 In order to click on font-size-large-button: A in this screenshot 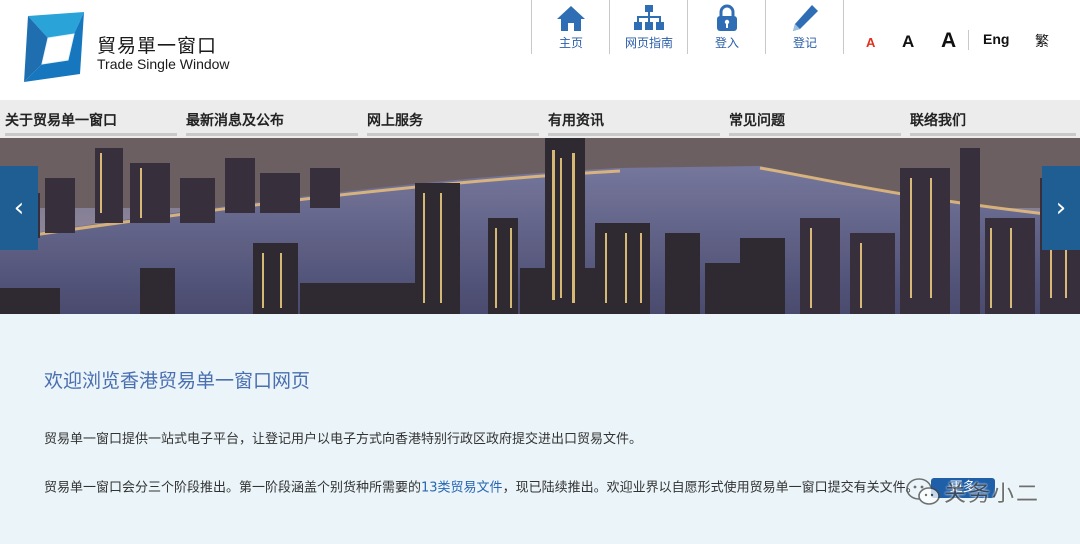, I will do `click(948, 41)`.